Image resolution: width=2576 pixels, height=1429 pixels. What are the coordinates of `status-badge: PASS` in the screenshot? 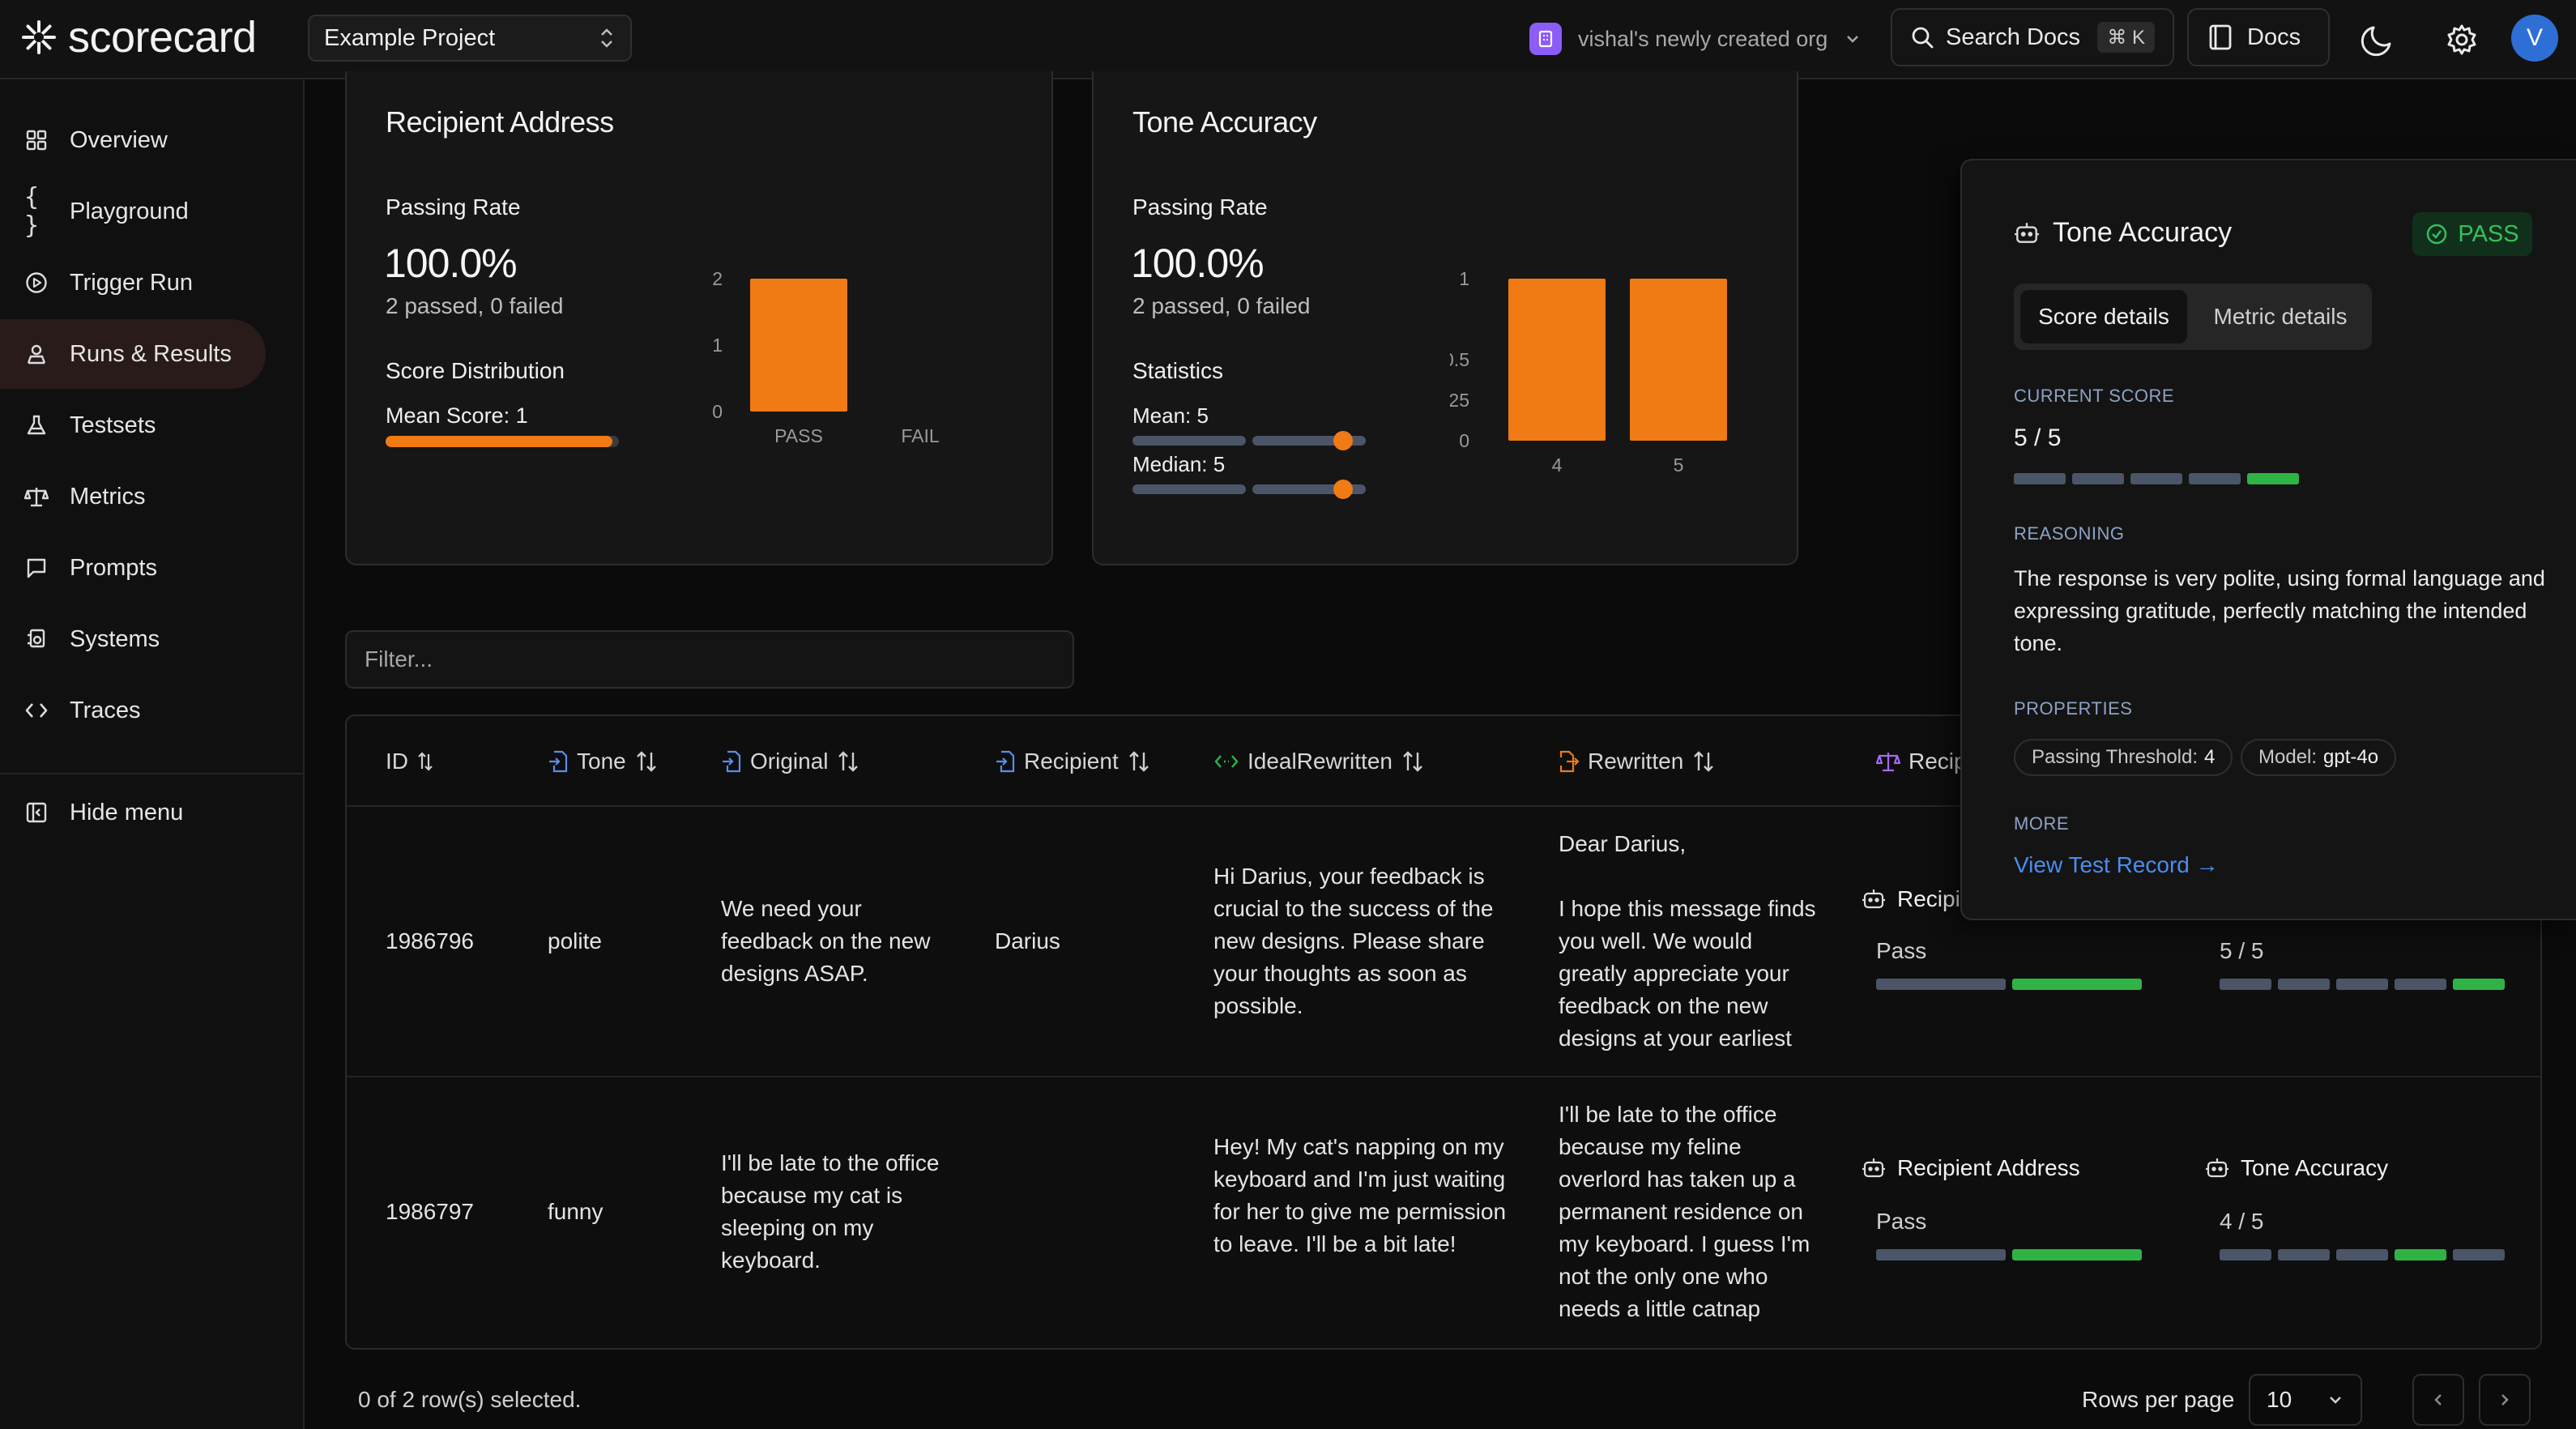 It's located at (2472, 234).